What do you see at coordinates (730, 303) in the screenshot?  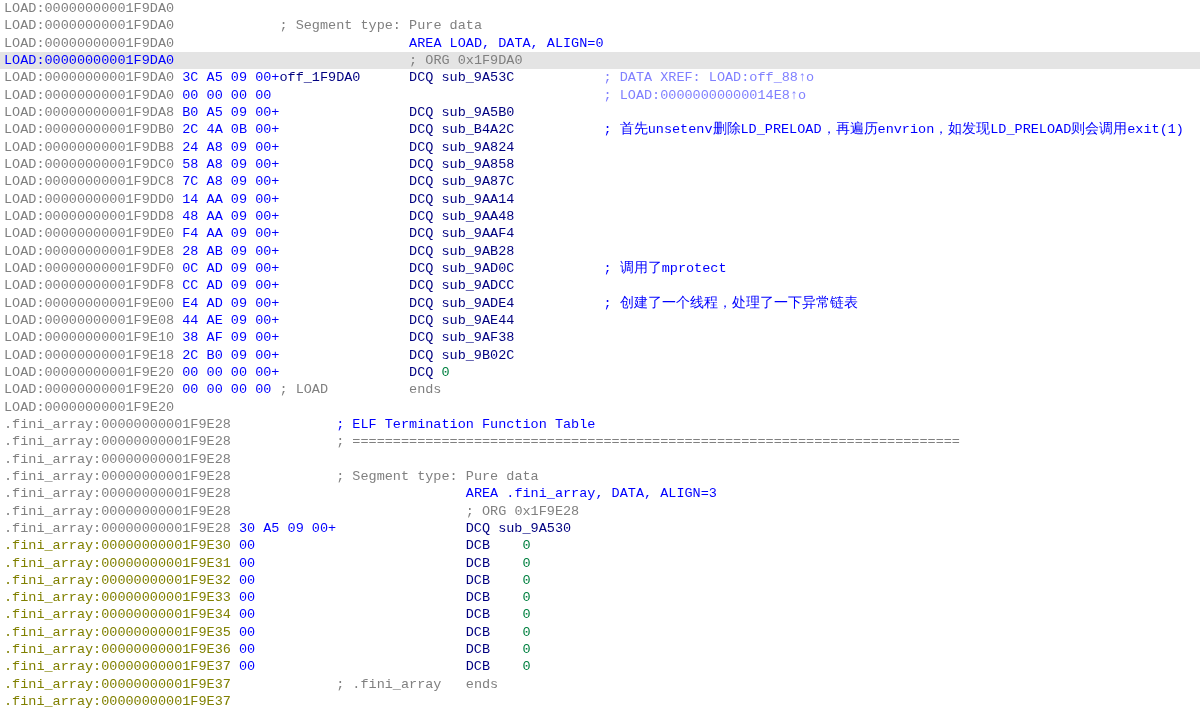 I see `comment-text: ; 创建了一个线程，处理了一下异常链表` at bounding box center [730, 303].